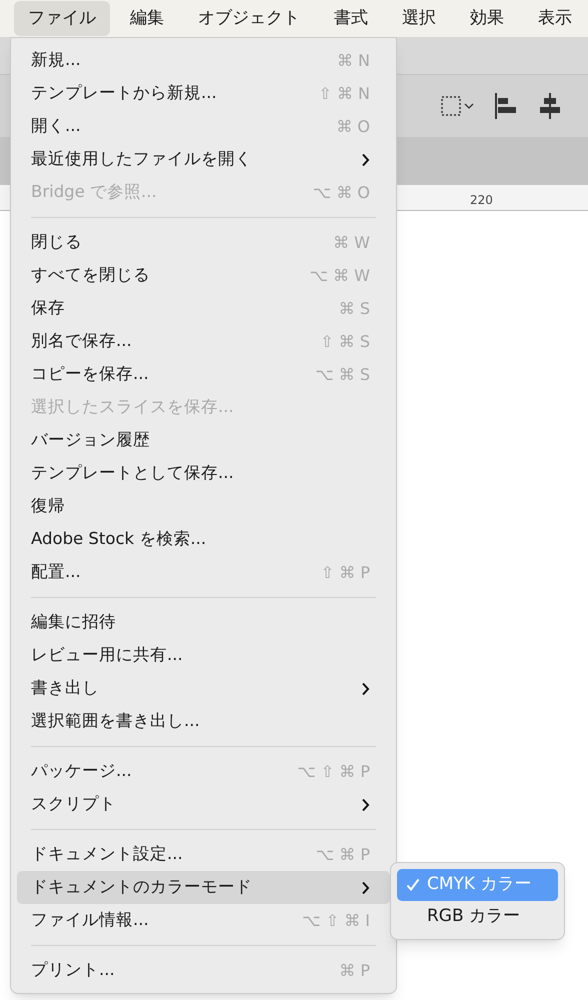 This screenshot has height=1000, width=588. Describe the element at coordinates (341, 193) in the screenshot. I see `shortcut-label: ⌥ ⌘ O` at that location.